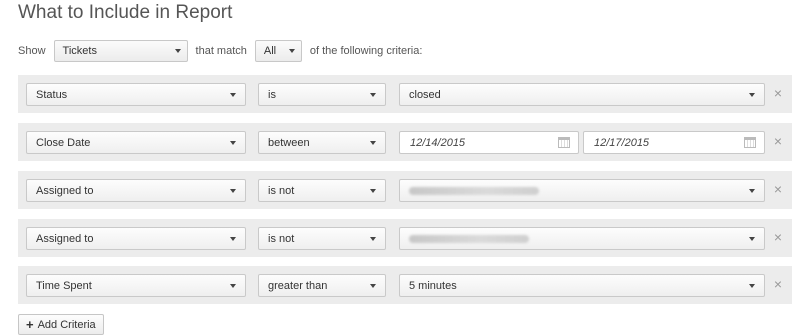  Describe the element at coordinates (79, 51) in the screenshot. I see `report-type-value: Tickets` at that location.